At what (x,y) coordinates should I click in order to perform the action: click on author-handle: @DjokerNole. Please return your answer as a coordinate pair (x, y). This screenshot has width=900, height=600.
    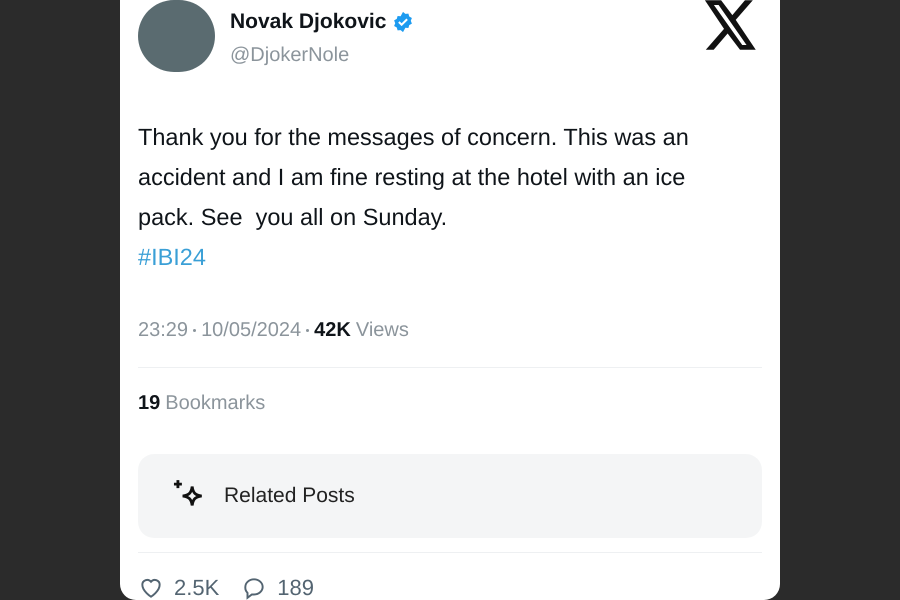
    Looking at the image, I should click on (290, 55).